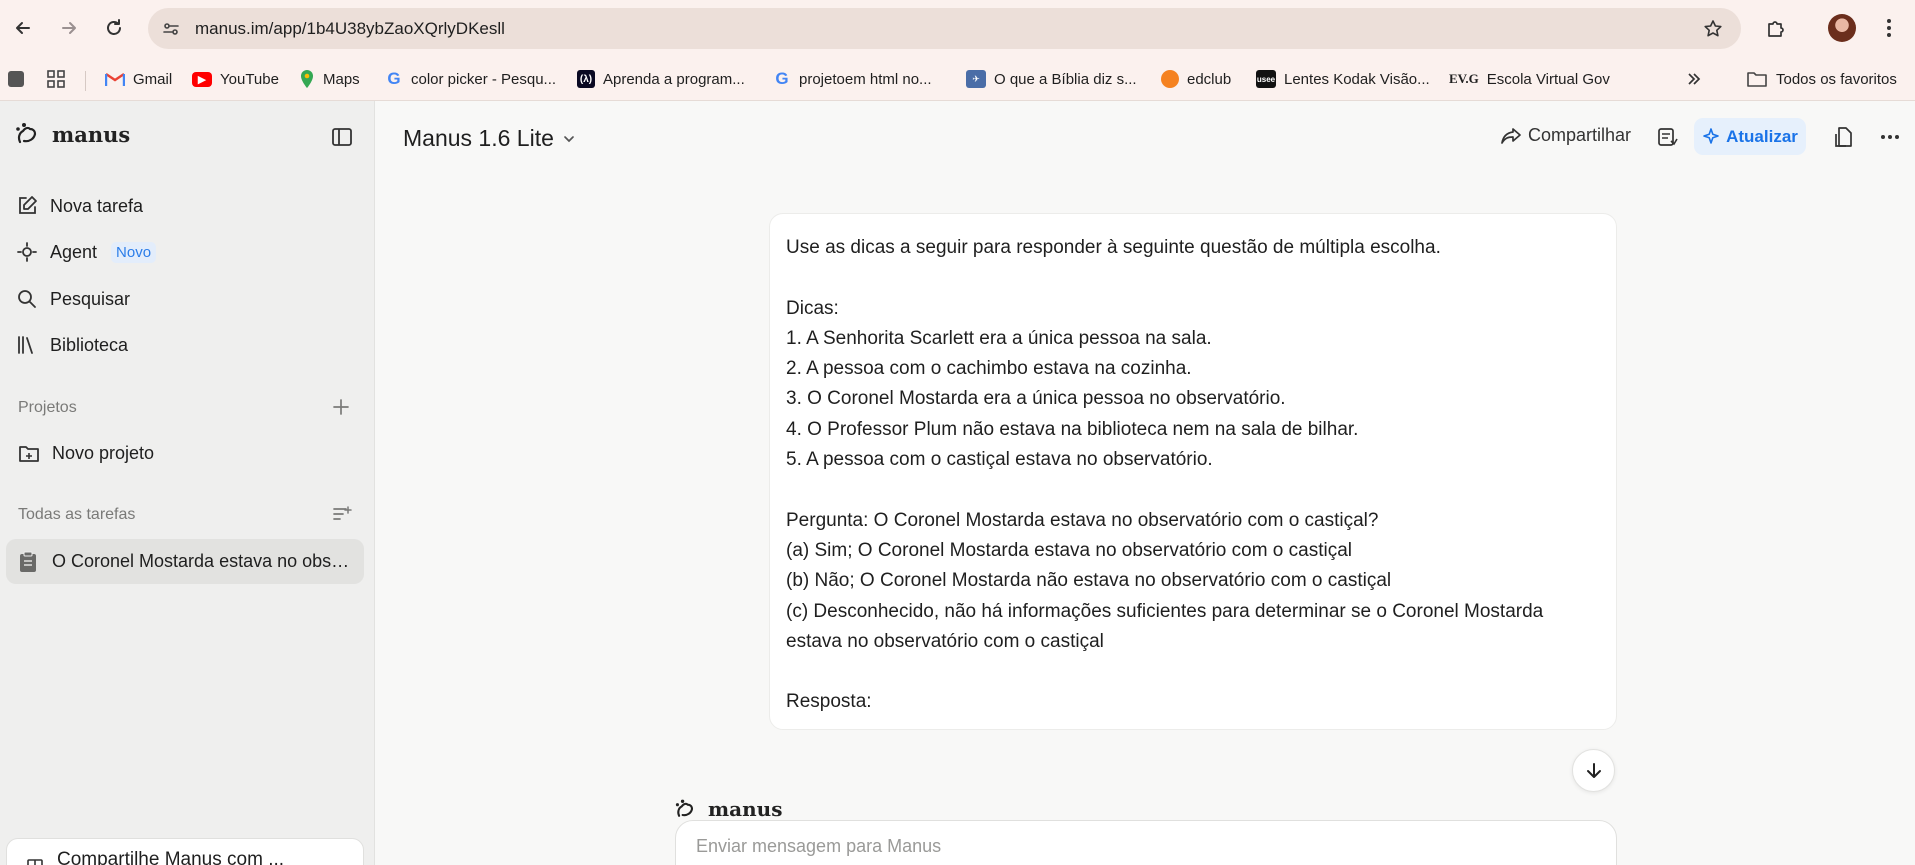  Describe the element at coordinates (1266, 79) in the screenshot. I see `usee-icon: usee` at that location.